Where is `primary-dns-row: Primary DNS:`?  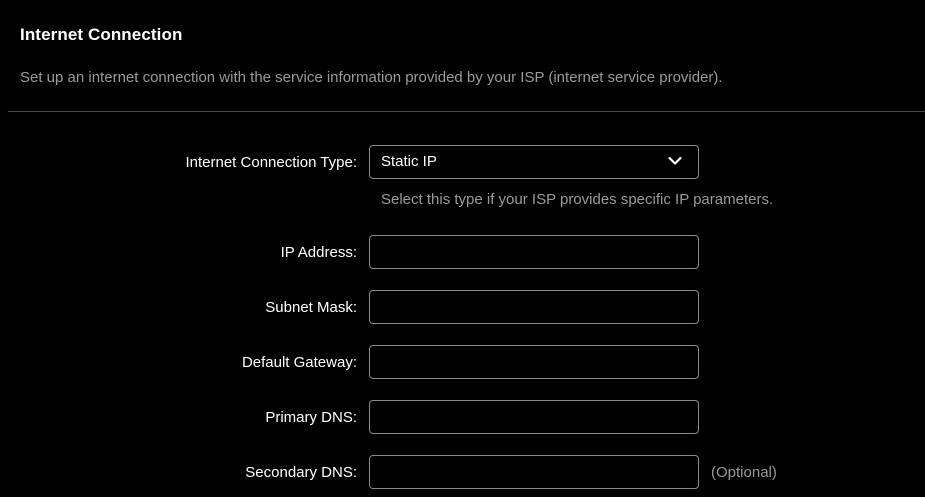
primary-dns-row: Primary DNS: is located at coordinates (462, 418).